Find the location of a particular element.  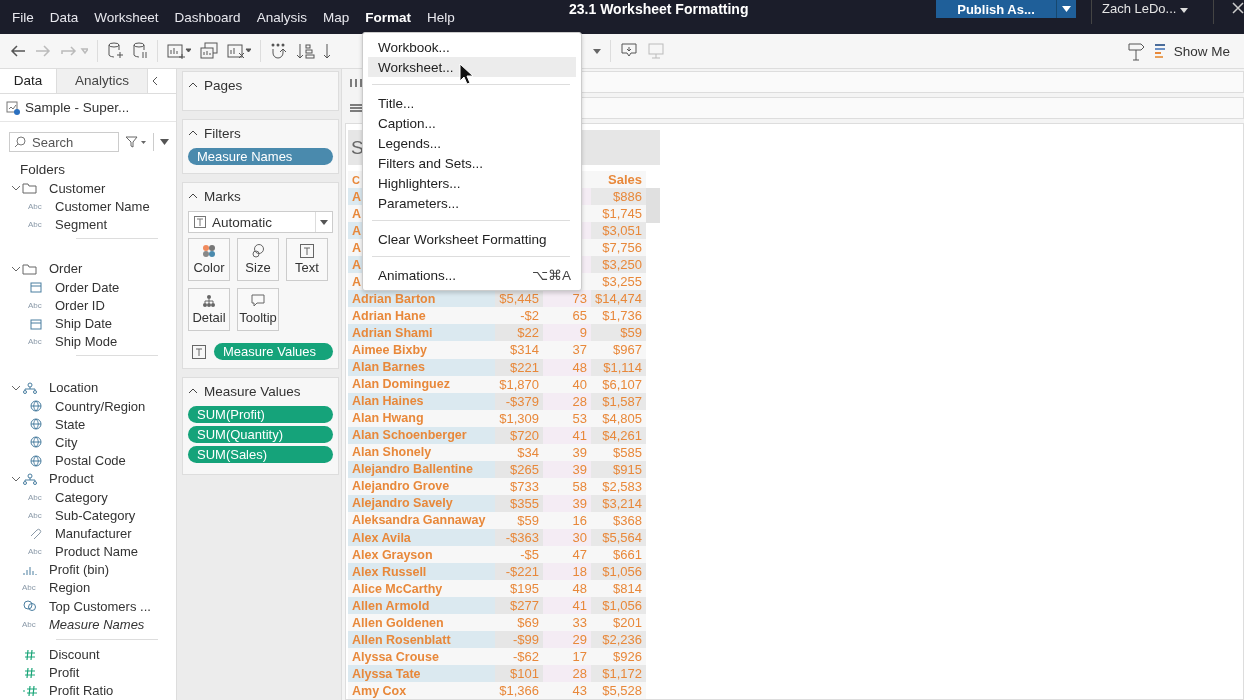

table-cell: $201 is located at coordinates (618, 623).